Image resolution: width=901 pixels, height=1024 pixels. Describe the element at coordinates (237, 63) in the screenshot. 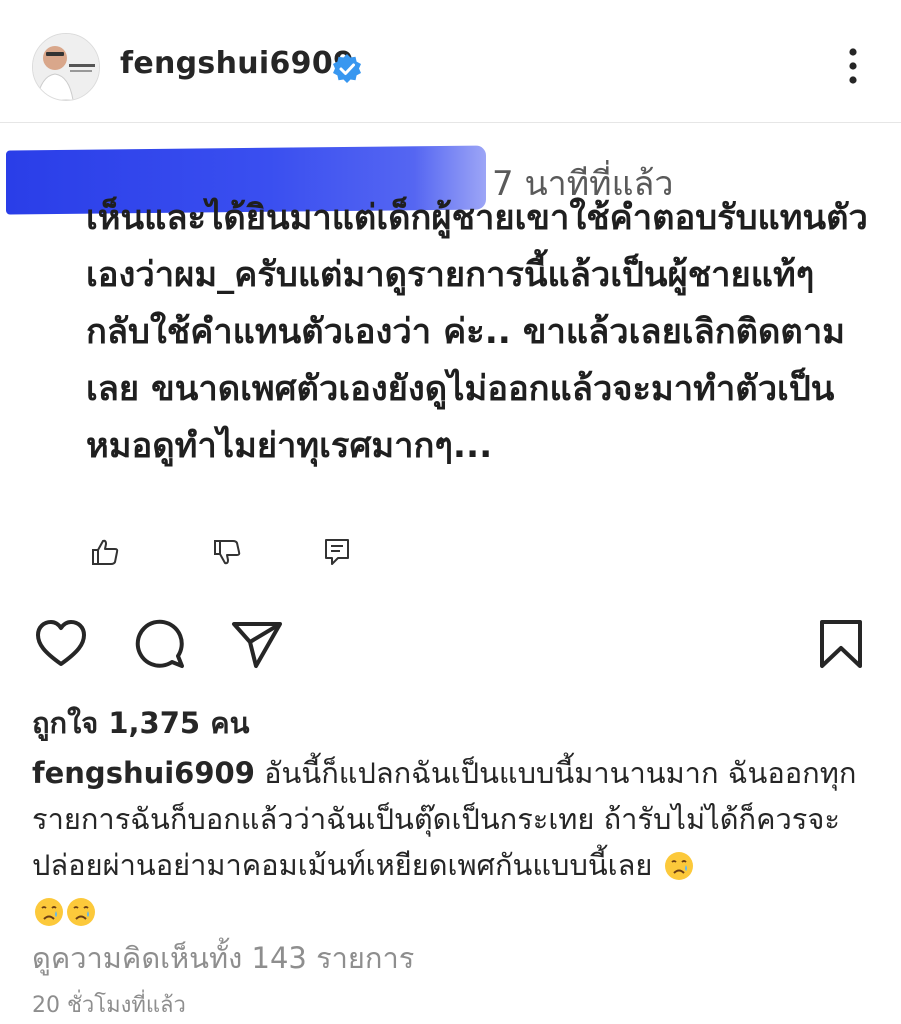

I see `post-username: fengshui6909` at that location.